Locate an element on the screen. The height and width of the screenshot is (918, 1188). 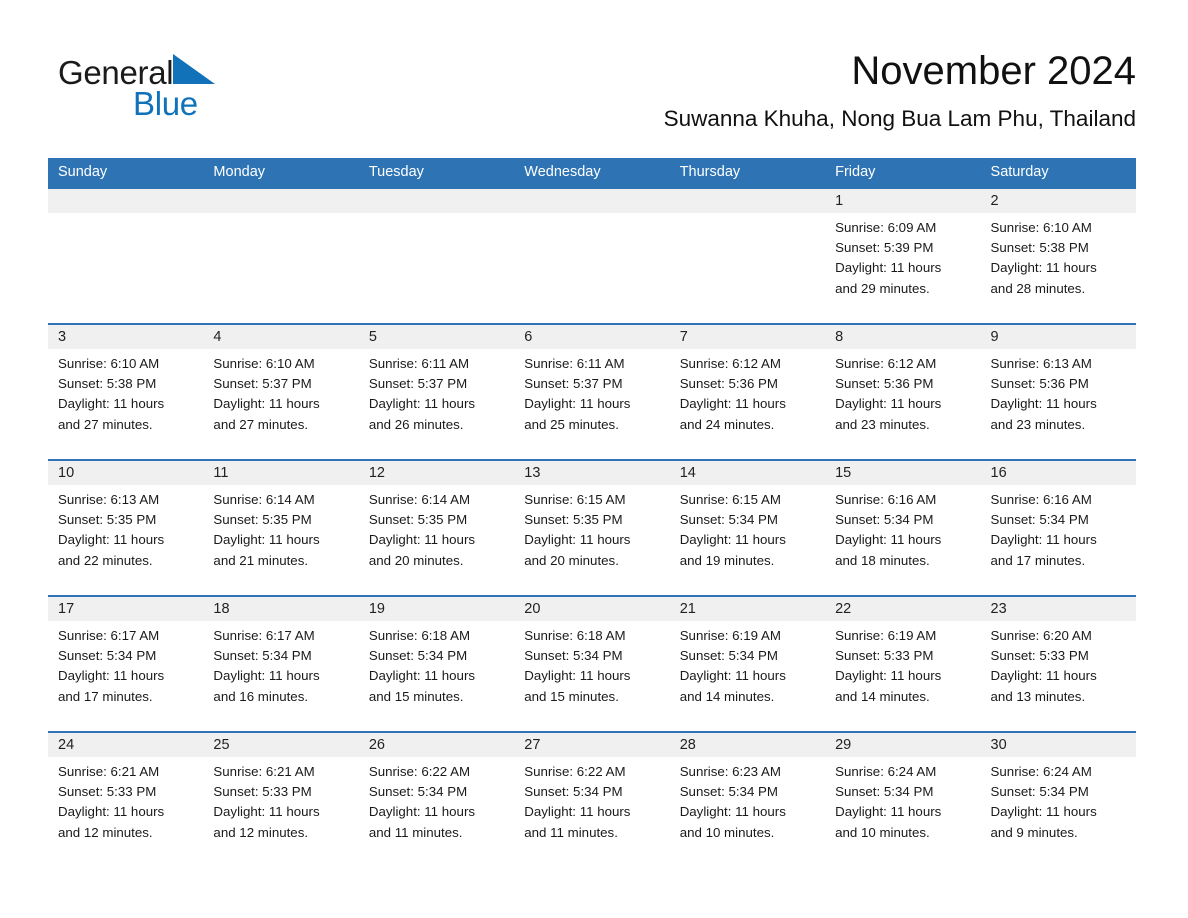
day-number: 22 is located at coordinates (902, 609).